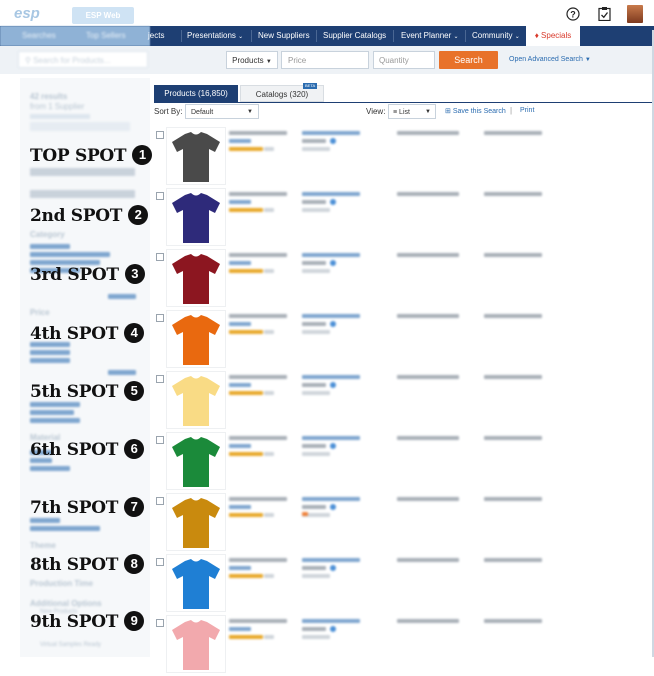 This screenshot has height=676, width=654. I want to click on view-label: View:, so click(376, 111).